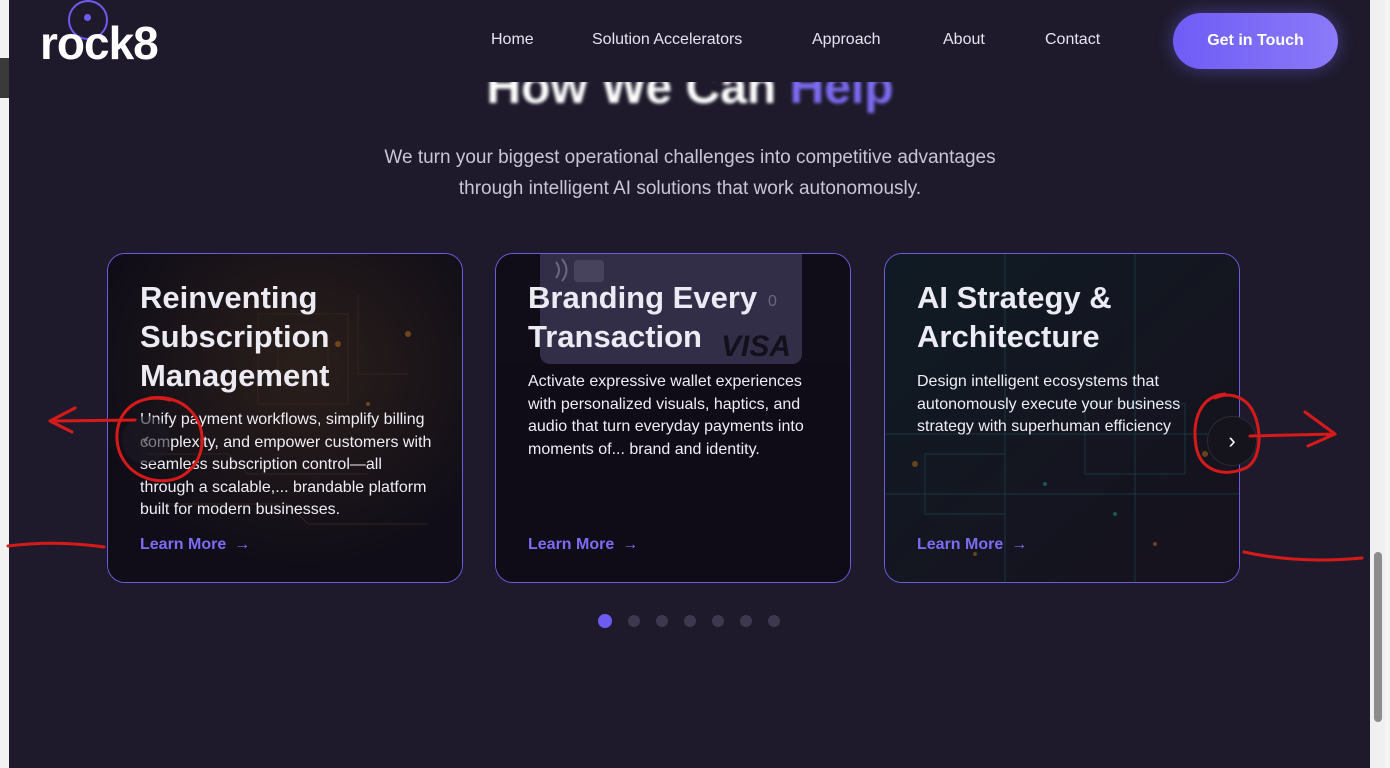  What do you see at coordinates (1014, 317) in the screenshot?
I see `card-title: AI Strategy & Architecture` at bounding box center [1014, 317].